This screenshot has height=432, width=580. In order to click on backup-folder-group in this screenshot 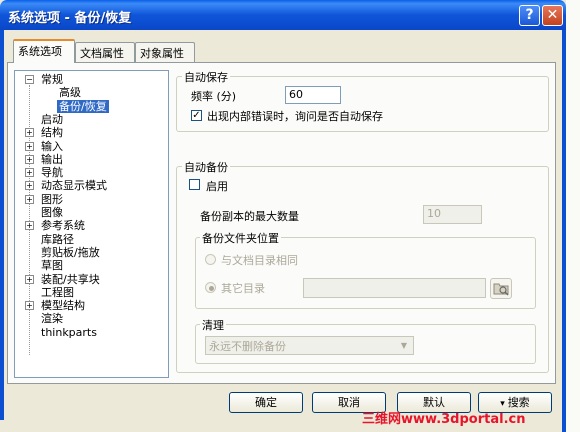, I will do `click(365, 273)`.